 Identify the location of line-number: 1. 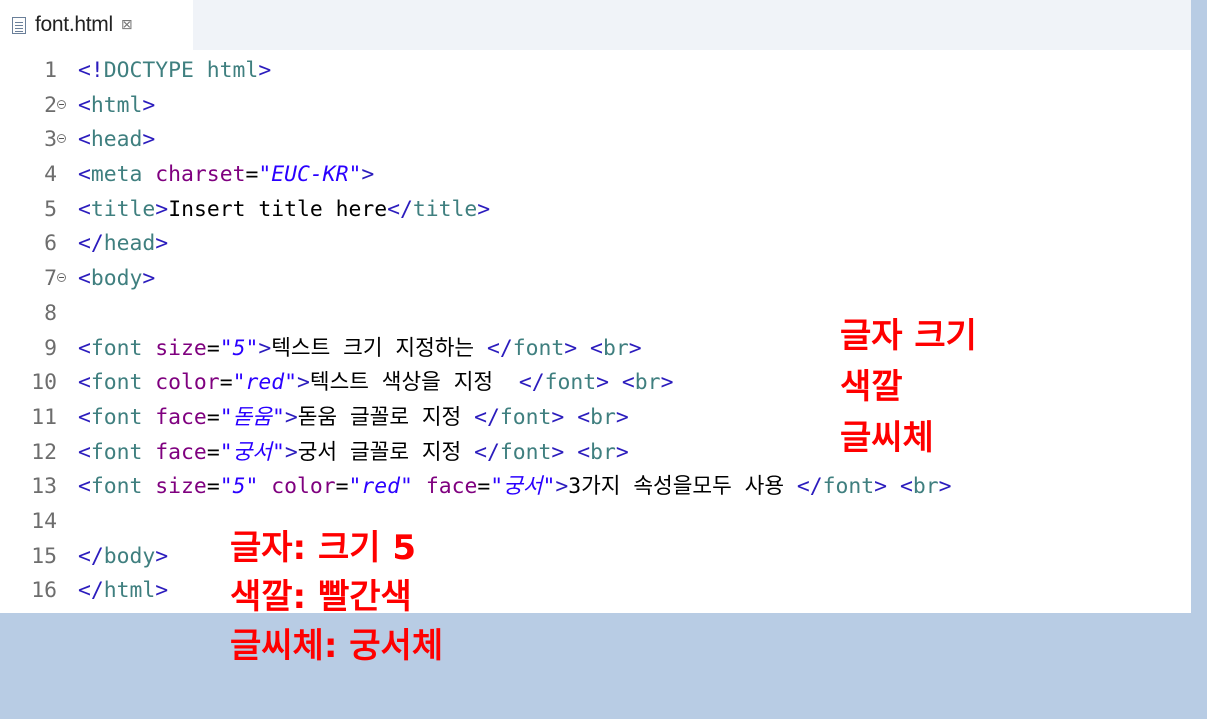
(50, 70).